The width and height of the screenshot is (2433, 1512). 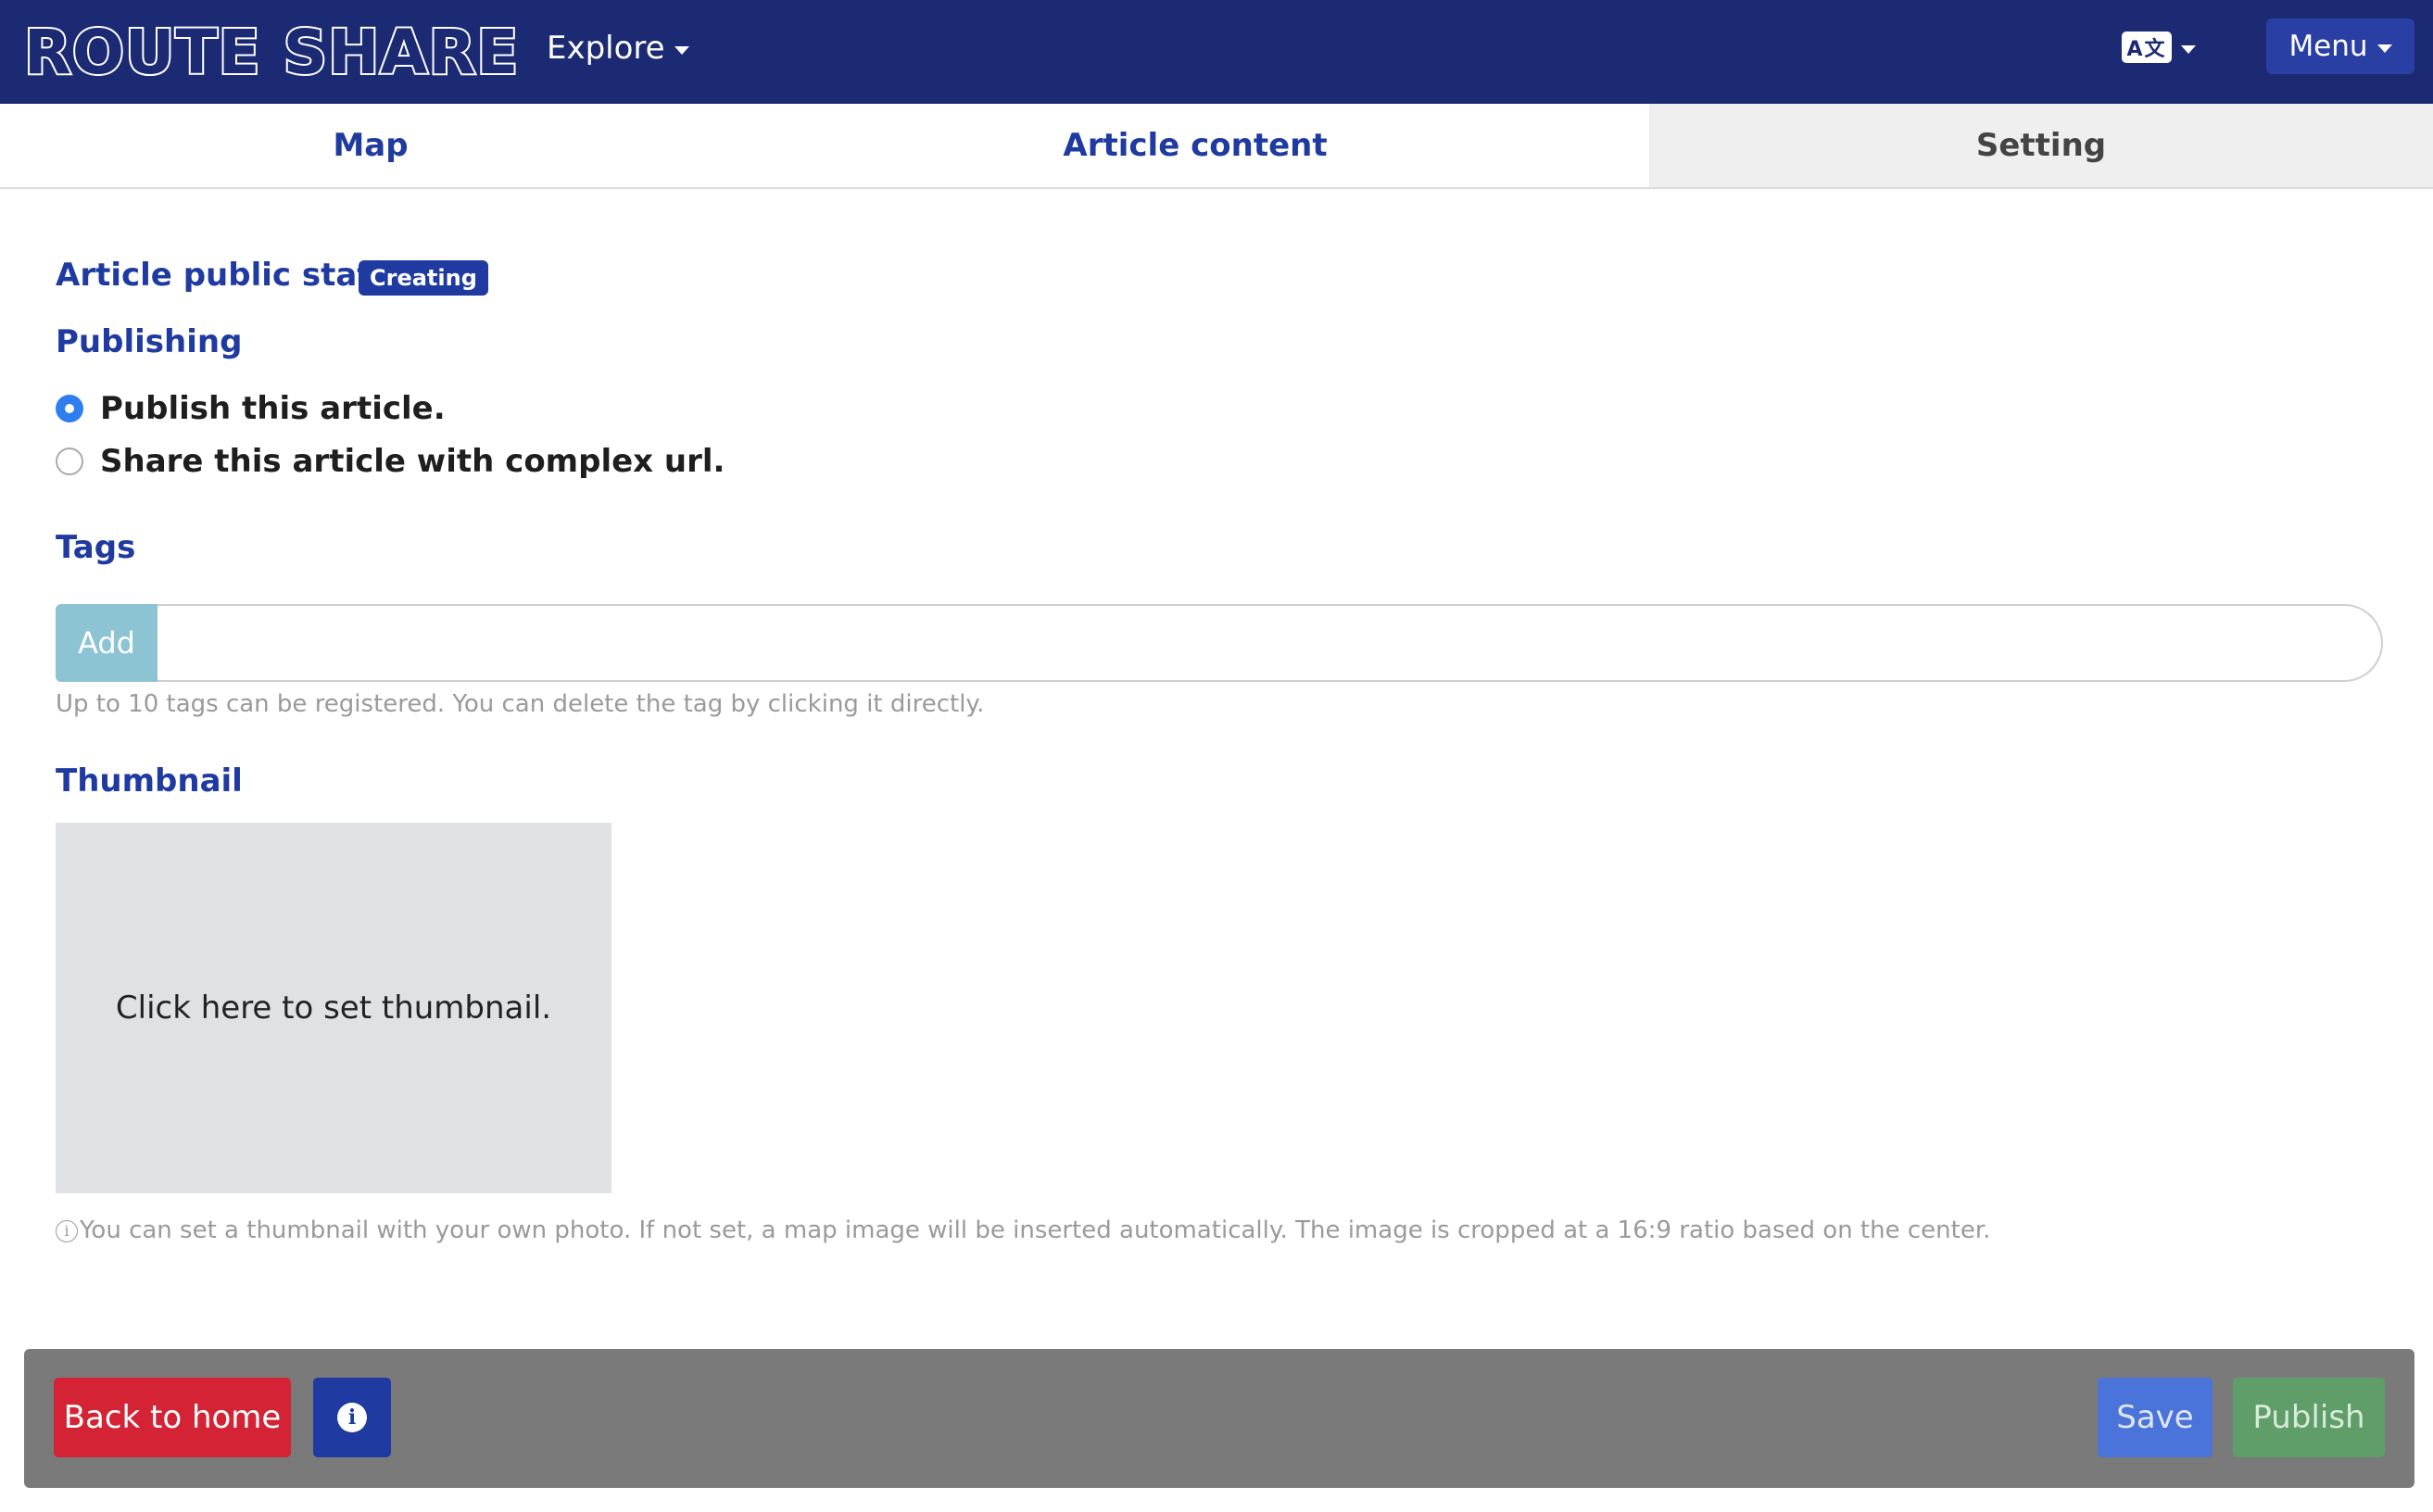 I want to click on thumbnail-label: Thumbnail, so click(x=149, y=781).